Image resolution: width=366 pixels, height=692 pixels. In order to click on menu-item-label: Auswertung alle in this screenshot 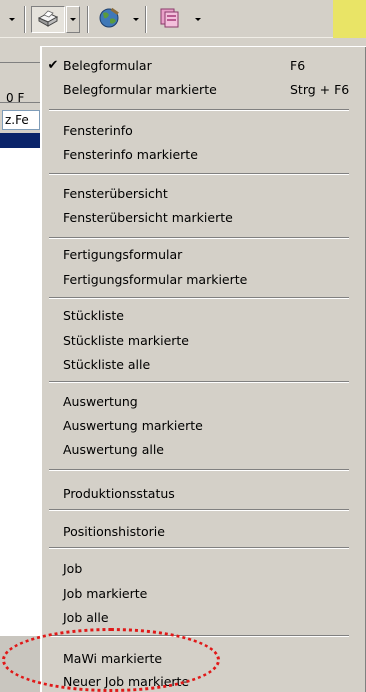, I will do `click(113, 449)`.